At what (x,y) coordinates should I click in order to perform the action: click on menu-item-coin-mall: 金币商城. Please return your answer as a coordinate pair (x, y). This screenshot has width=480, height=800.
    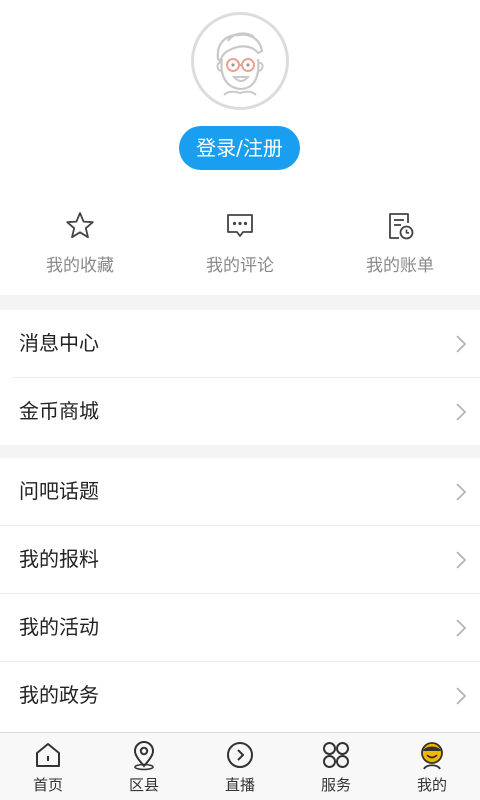
    Looking at the image, I should click on (240, 411).